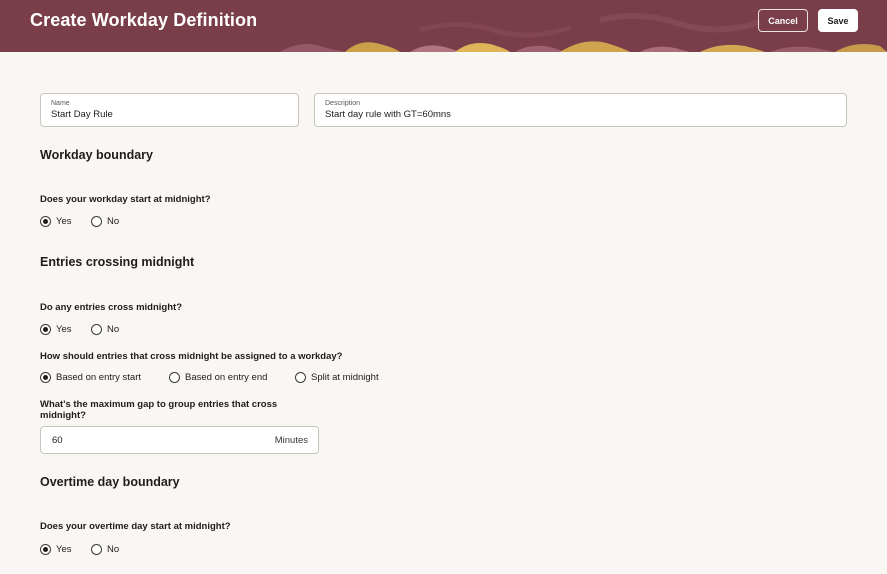  What do you see at coordinates (179, 440) in the screenshot?
I see `max-gap-input: 60 Minutes` at bounding box center [179, 440].